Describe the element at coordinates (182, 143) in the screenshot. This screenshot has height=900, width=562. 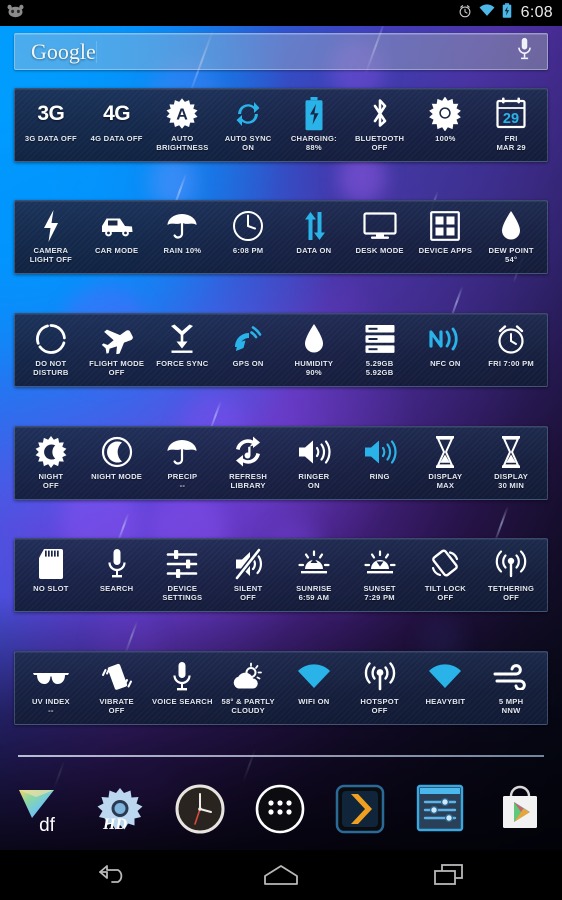
I see `tile-label: AUTO BRIGHTNESS` at that location.